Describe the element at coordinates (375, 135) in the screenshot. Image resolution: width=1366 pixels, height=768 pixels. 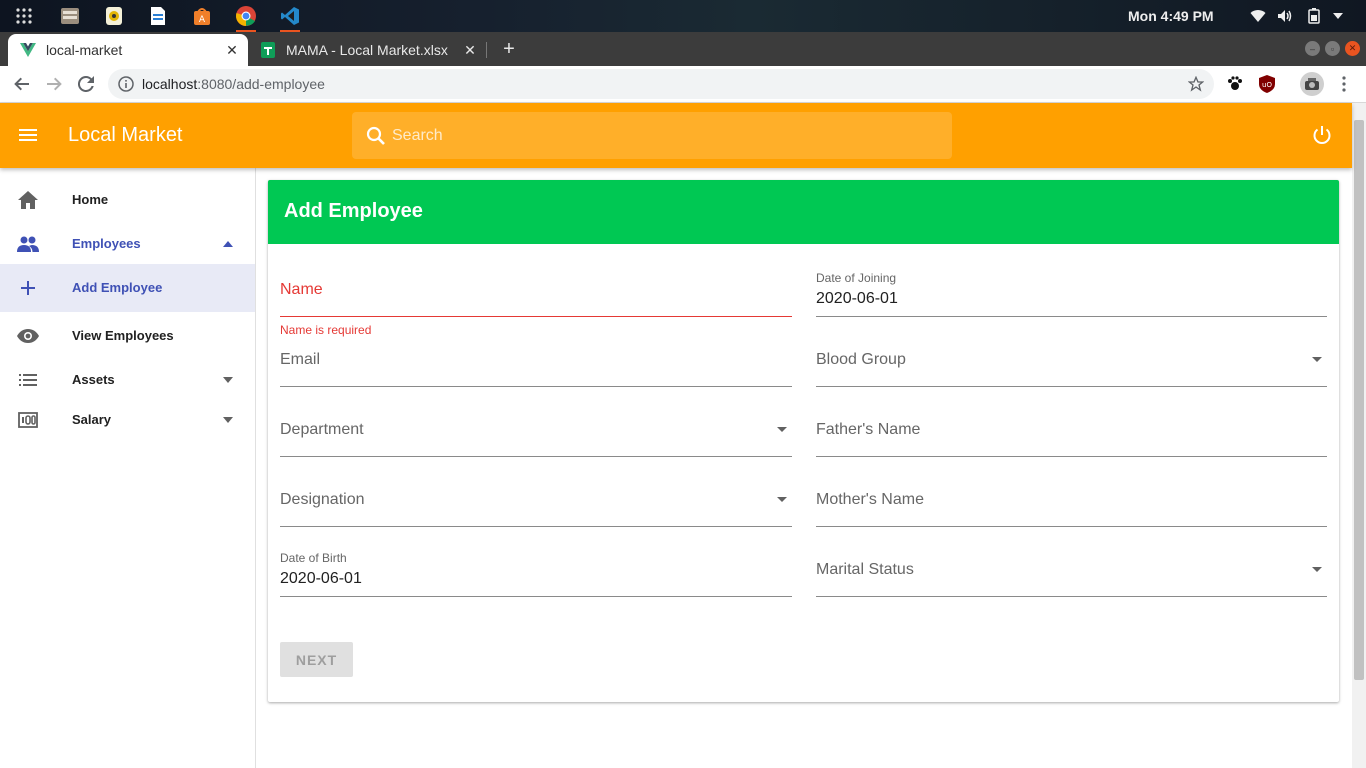
I see `search-icon` at that location.